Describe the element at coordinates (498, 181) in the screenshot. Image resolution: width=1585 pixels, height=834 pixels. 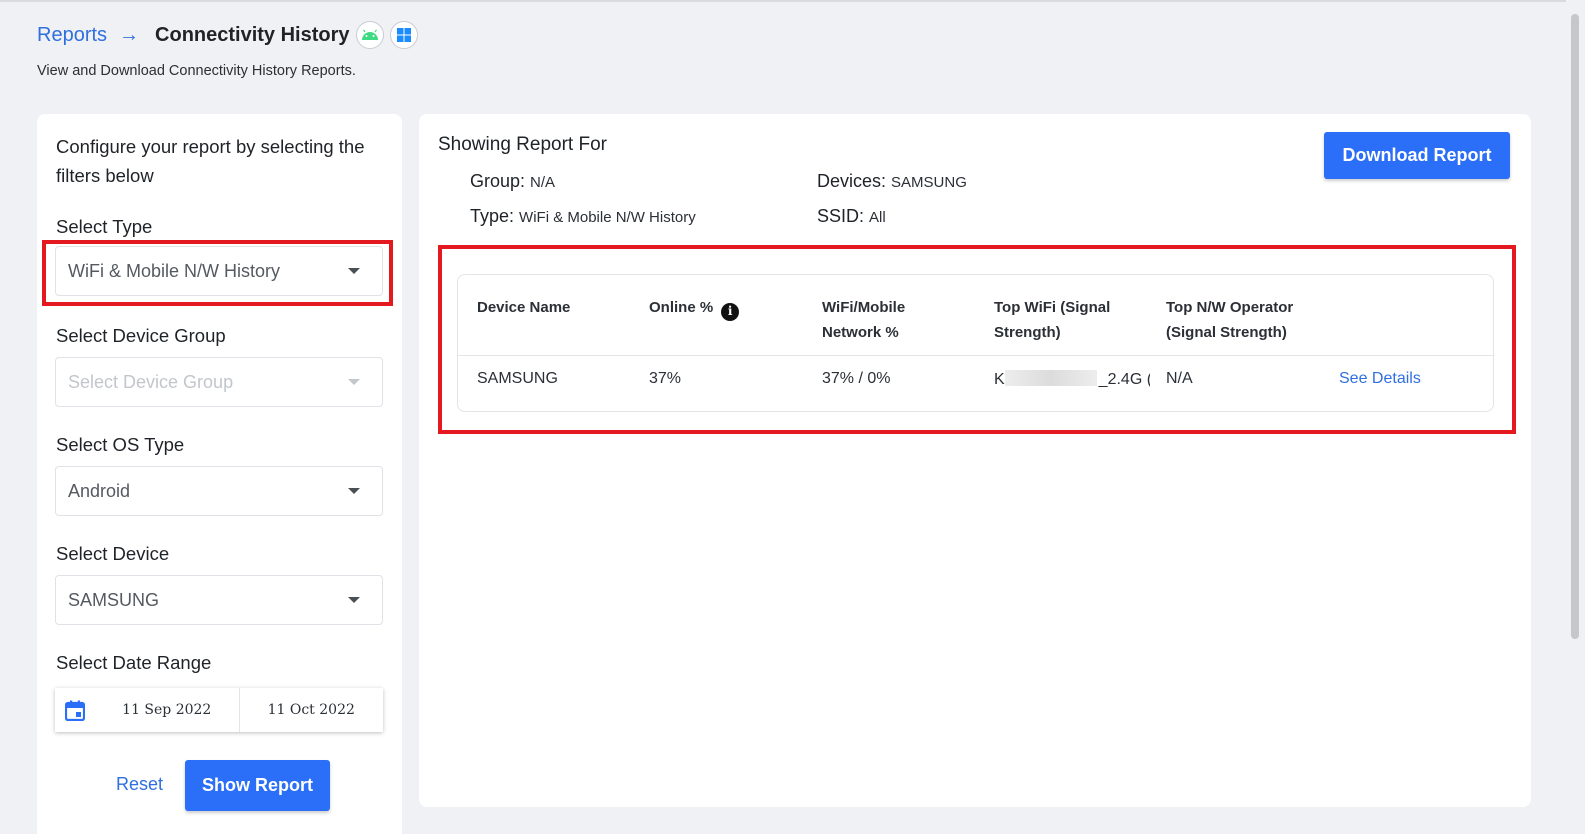
I see `group-label: Group:` at that location.